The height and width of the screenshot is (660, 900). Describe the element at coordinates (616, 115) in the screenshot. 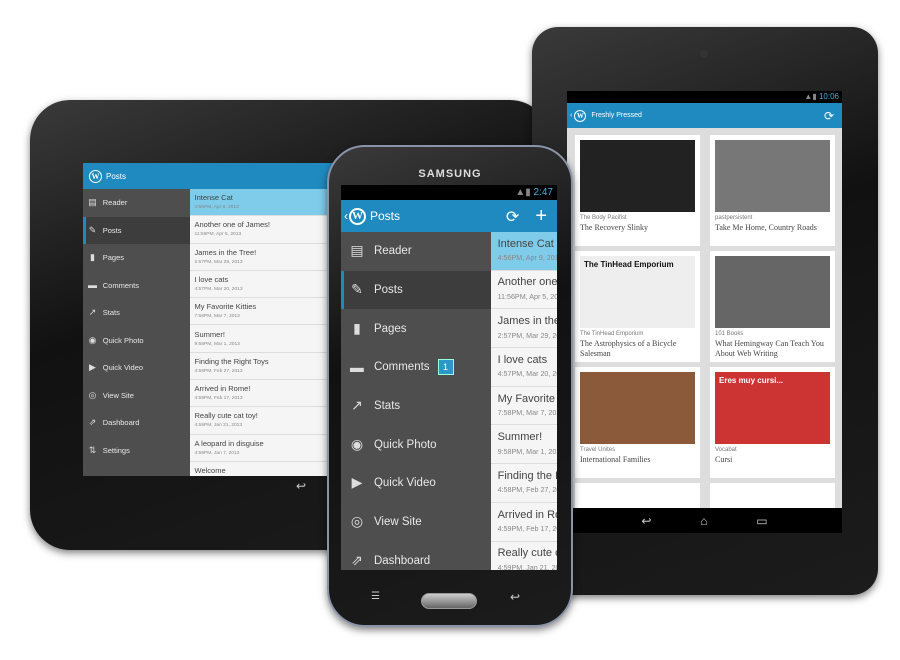

I see `header-title: Freshly Pressed` at that location.